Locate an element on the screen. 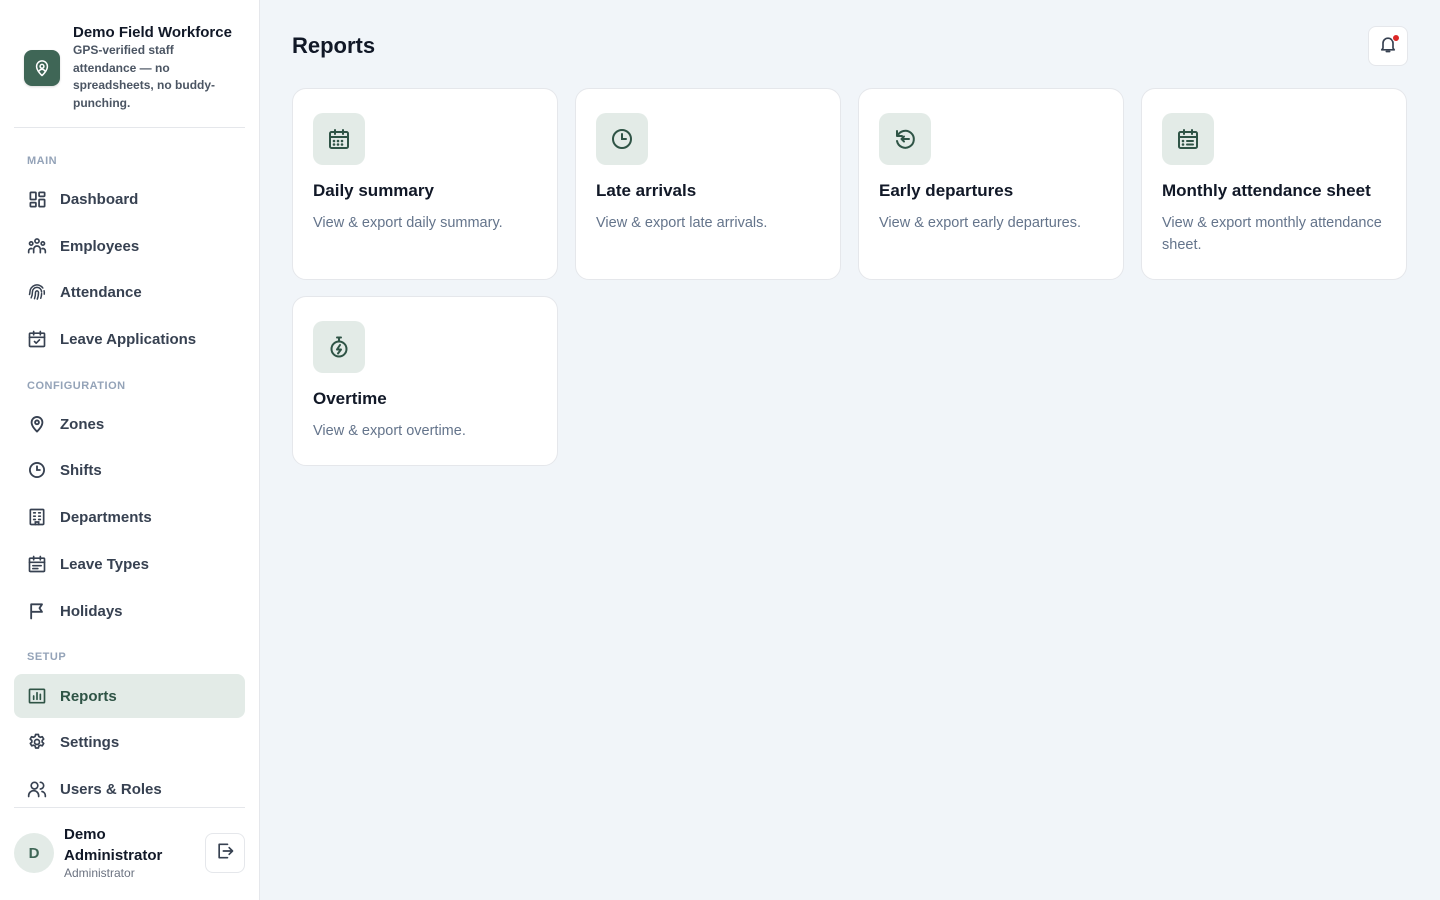  sidebar-item-leave-types: Leave Types is located at coordinates (129, 564).